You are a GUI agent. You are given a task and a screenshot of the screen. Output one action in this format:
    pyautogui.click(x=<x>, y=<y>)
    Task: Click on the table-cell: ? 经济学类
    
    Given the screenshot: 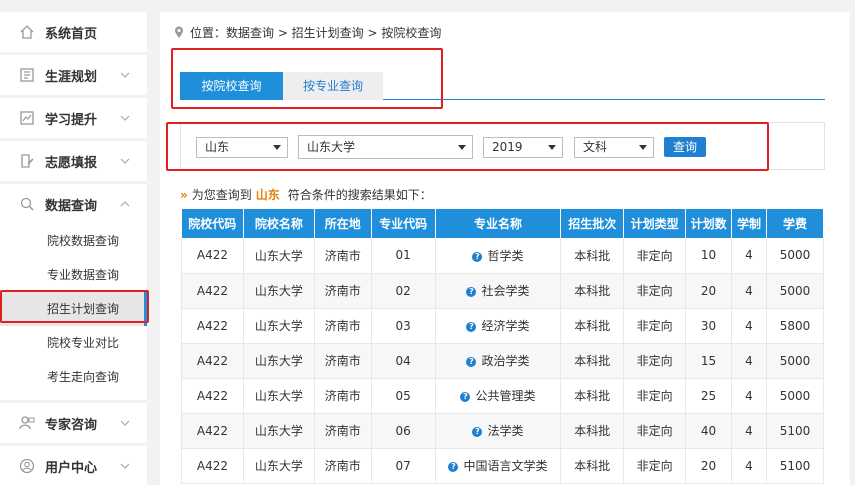 What is the action you would take?
    pyautogui.click(x=498, y=326)
    